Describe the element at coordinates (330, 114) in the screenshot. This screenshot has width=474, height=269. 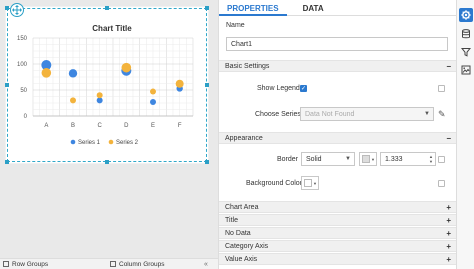
I see `choose-series-placeholder: Data Not Found` at that location.